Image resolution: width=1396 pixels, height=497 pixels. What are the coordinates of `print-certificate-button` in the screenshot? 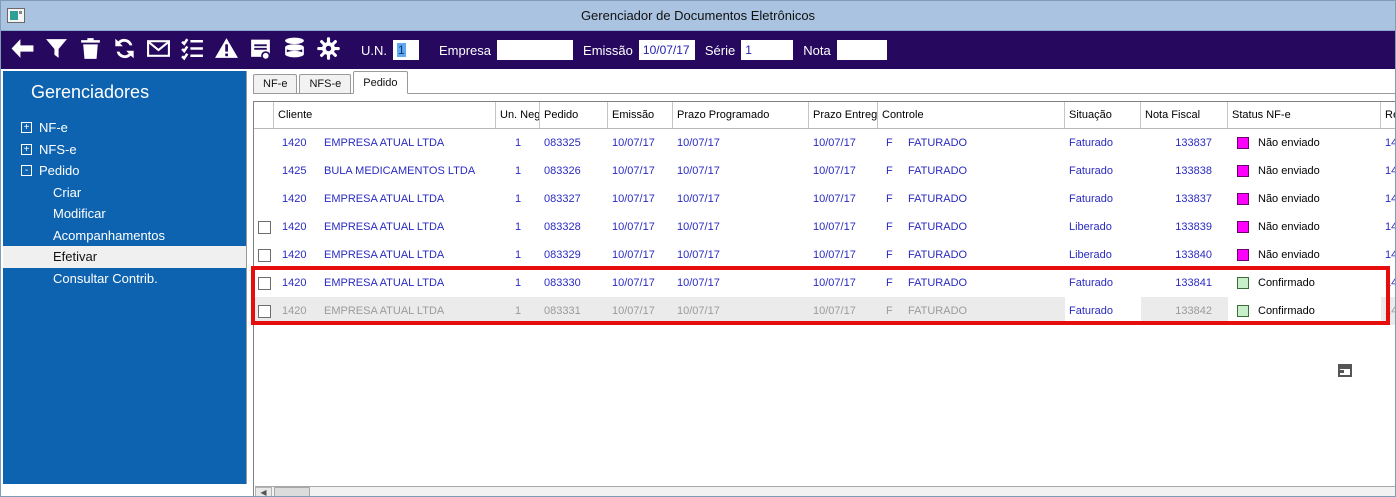 It's located at (260, 50).